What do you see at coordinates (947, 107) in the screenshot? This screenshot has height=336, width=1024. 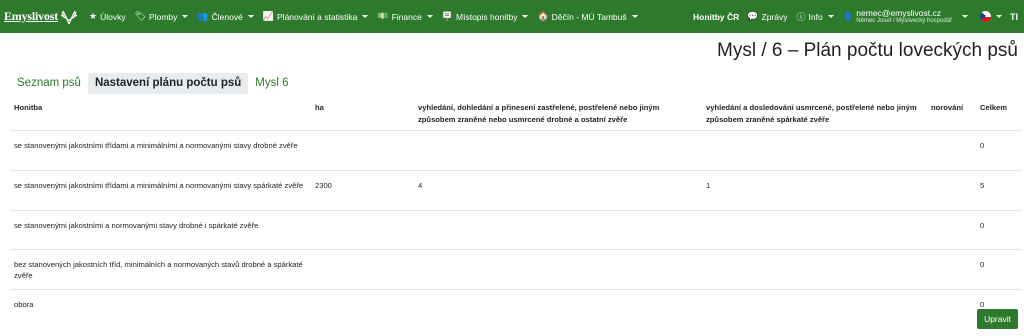 I see `col-norovani: norování` at bounding box center [947, 107].